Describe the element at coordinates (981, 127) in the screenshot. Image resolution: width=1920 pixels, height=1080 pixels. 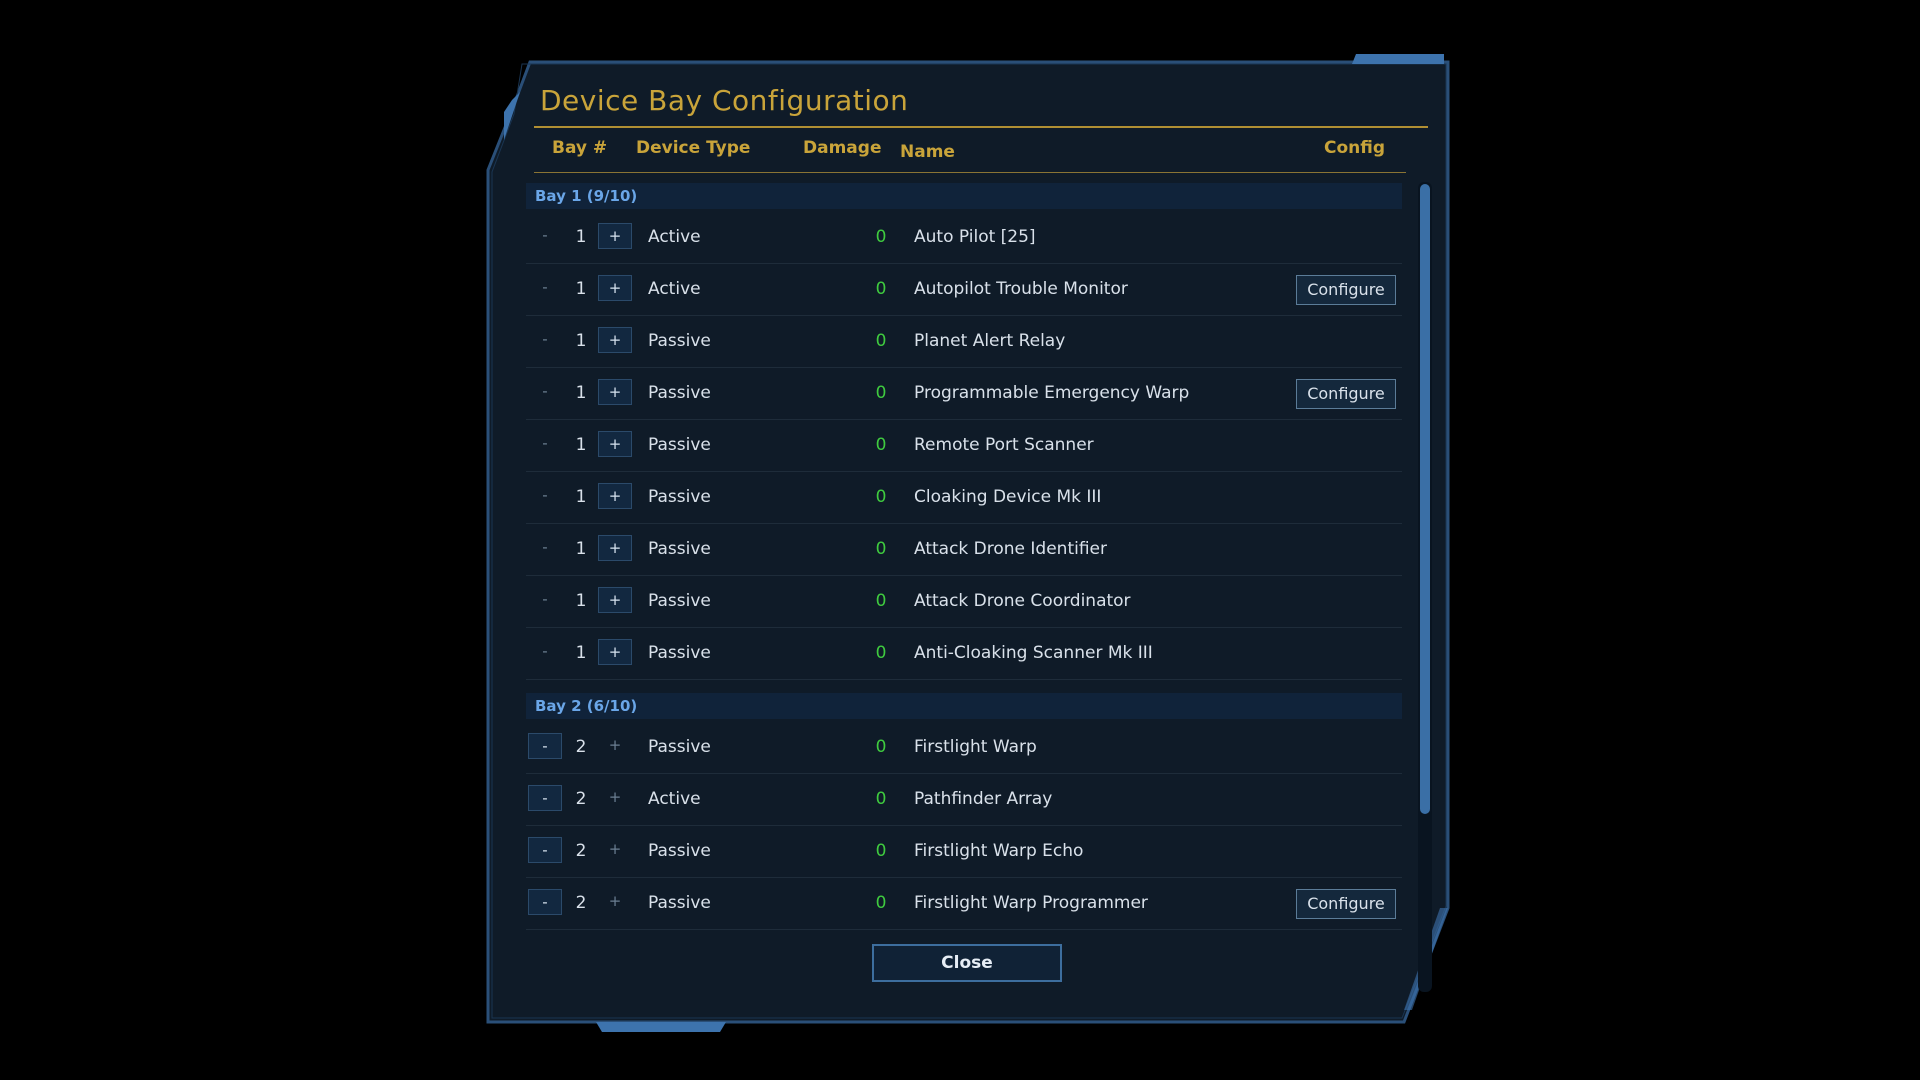
I see `title-divider` at that location.